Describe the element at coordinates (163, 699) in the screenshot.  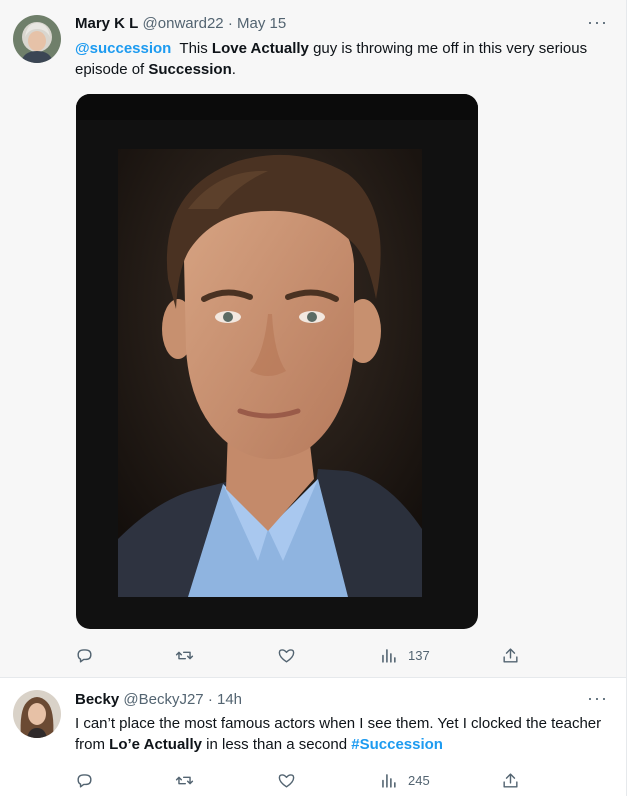
I see `handle: @BeckyJ27` at that location.